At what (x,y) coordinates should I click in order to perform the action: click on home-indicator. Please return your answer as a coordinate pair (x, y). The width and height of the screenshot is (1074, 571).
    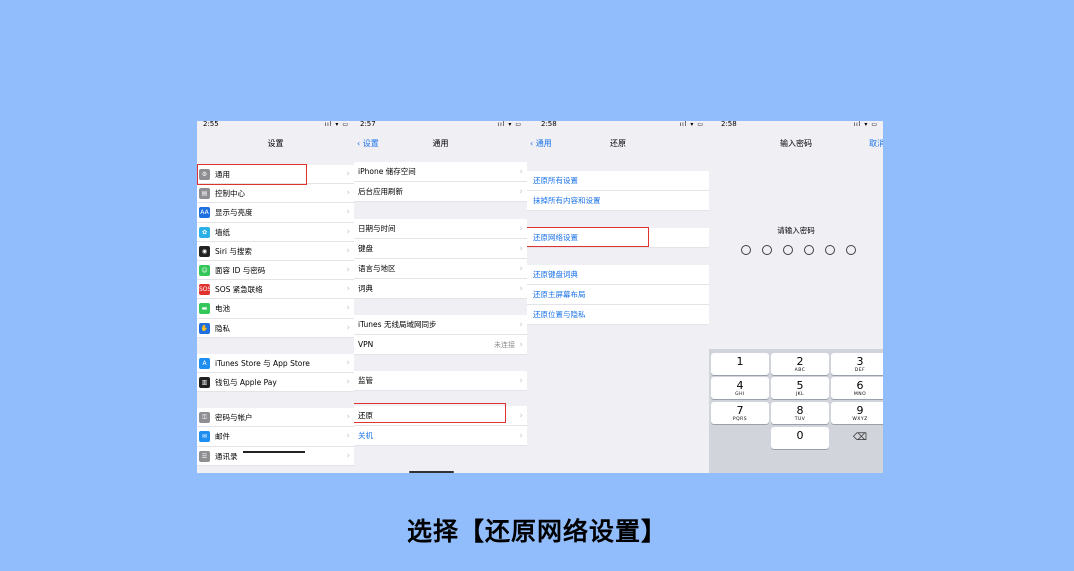
    Looking at the image, I should click on (431, 472).